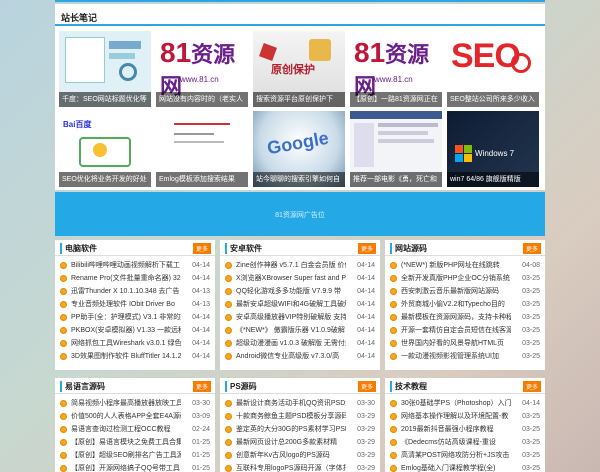 This screenshot has height=472, width=600. I want to click on list-item: 高清某POST网络攻防分析+JS攻击（高级 03-25, so click(465, 455).